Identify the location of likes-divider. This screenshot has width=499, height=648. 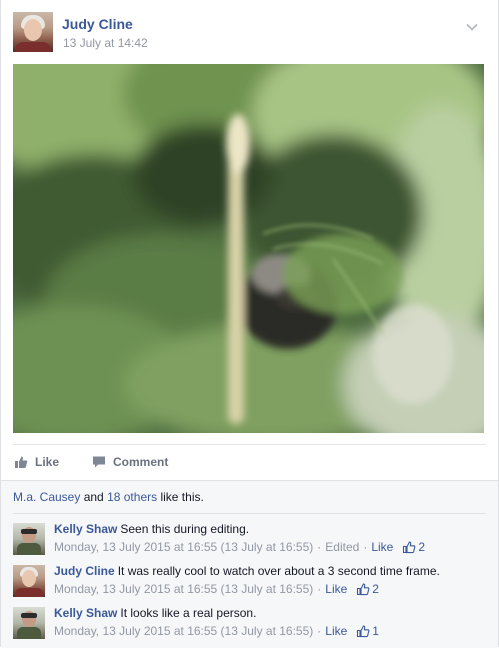
(249, 513).